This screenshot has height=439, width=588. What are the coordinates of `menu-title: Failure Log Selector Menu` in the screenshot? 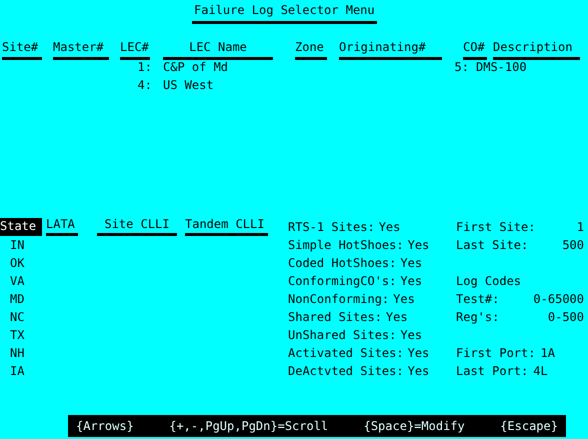 It's located at (284, 13).